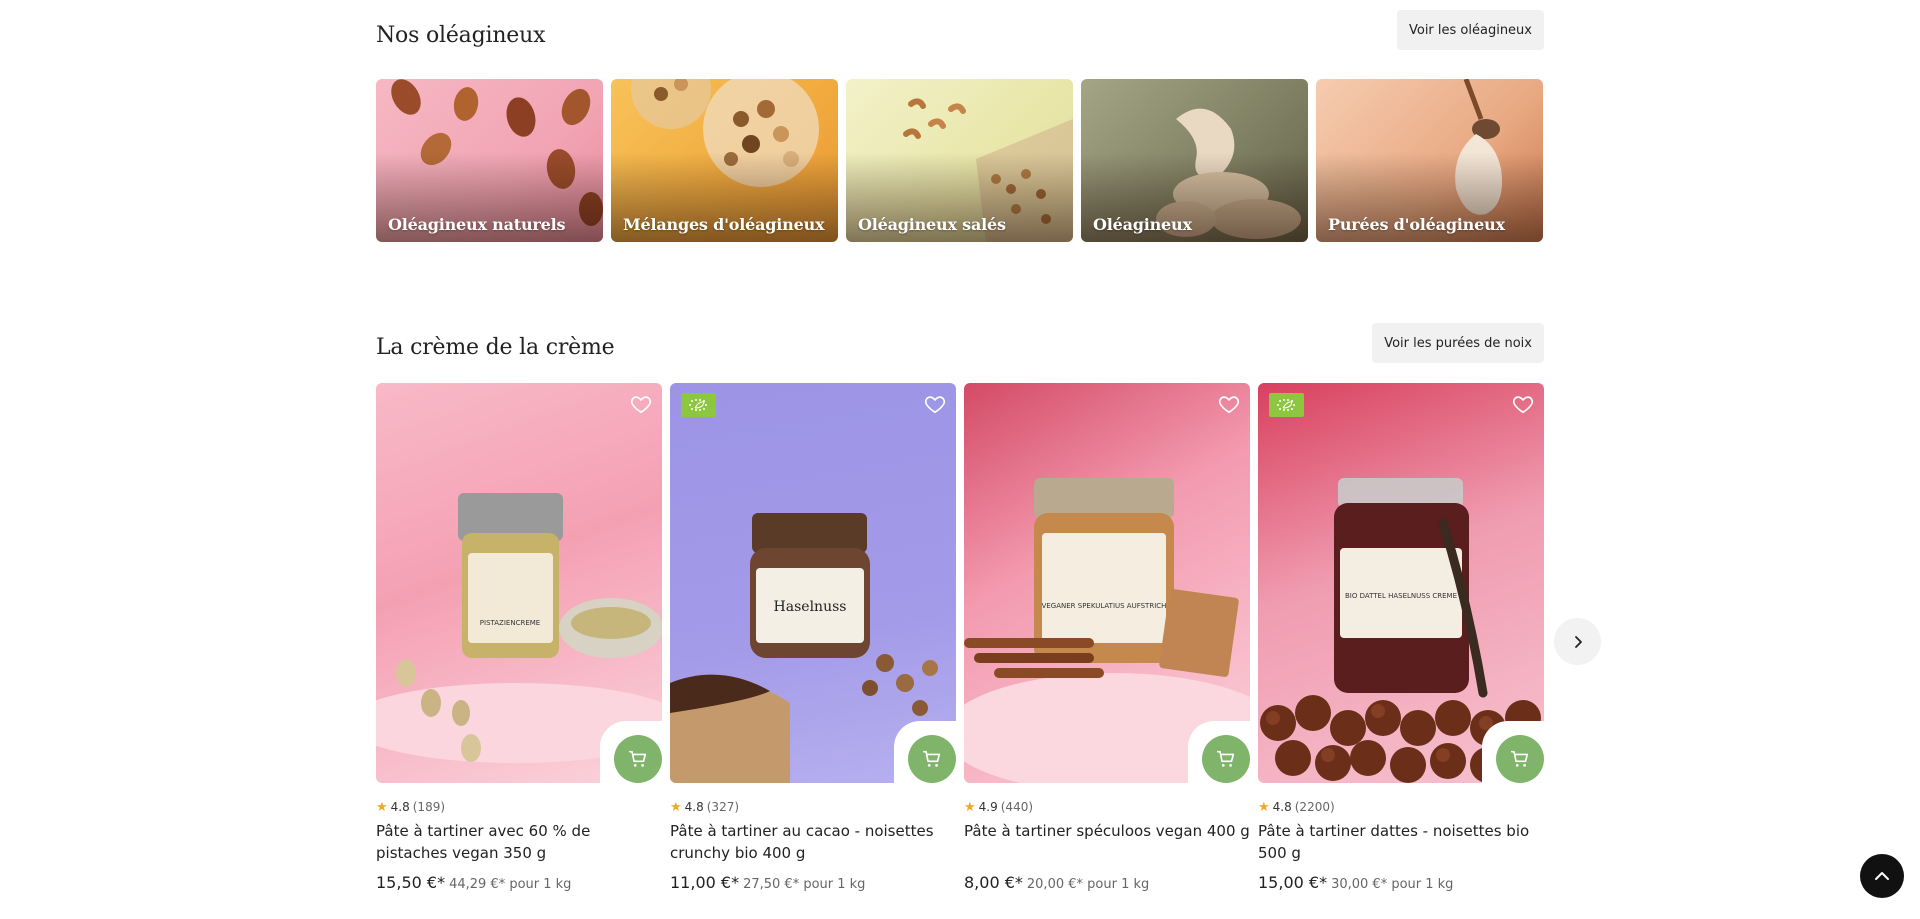 This screenshot has height=919, width=1920. Describe the element at coordinates (429, 807) in the screenshot. I see `rating-count: (189)` at that location.